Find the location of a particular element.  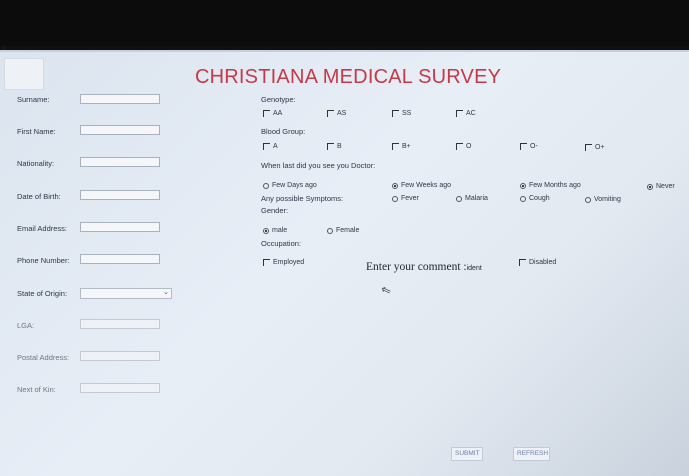

blood-group-o-checkbox: O is located at coordinates (463, 146).